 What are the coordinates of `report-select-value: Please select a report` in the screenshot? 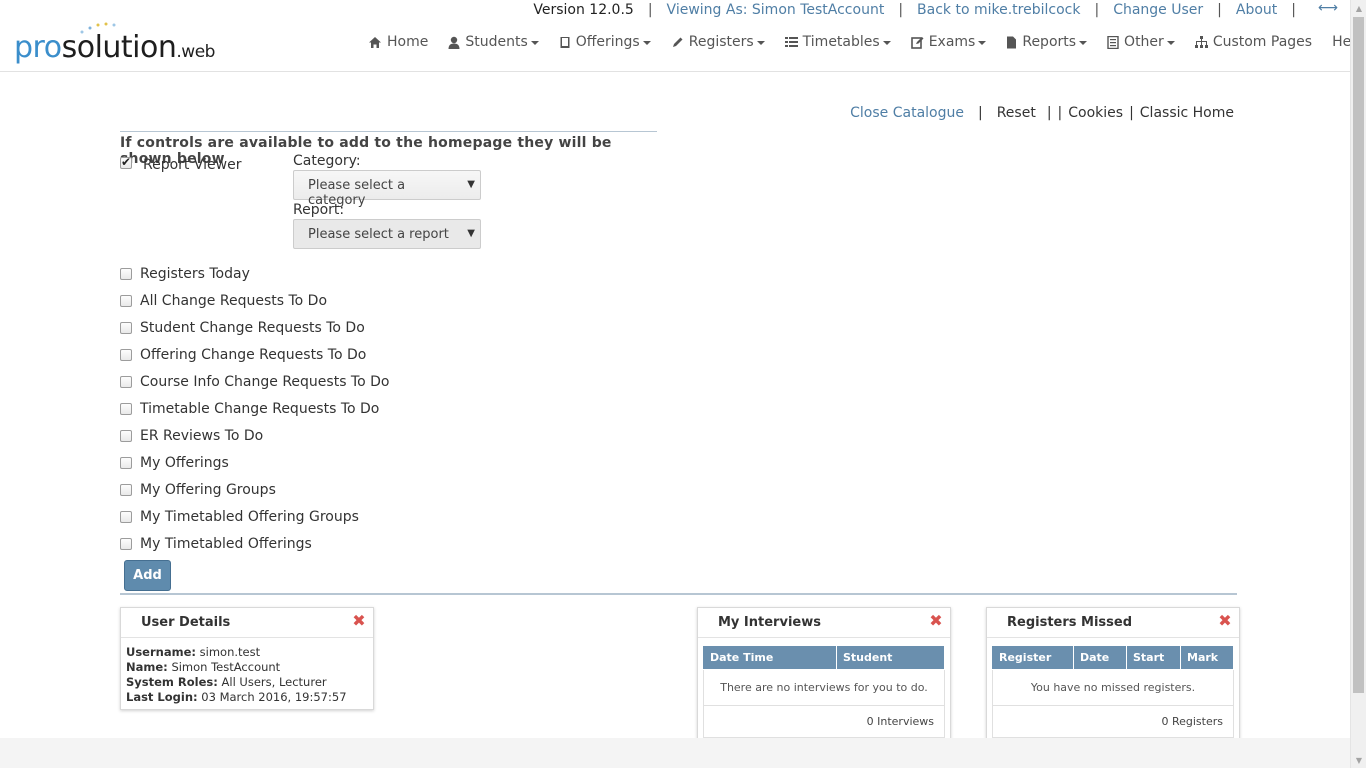 It's located at (378, 234).